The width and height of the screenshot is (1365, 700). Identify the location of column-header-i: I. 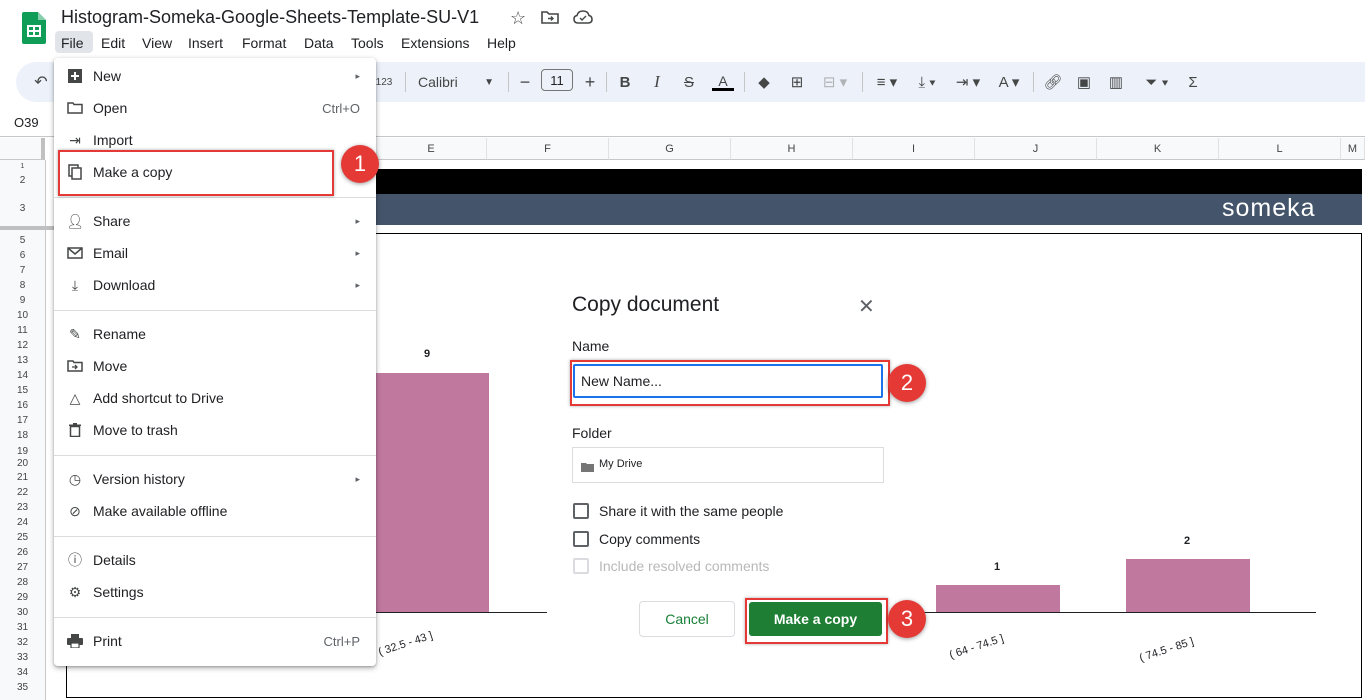
(914, 149).